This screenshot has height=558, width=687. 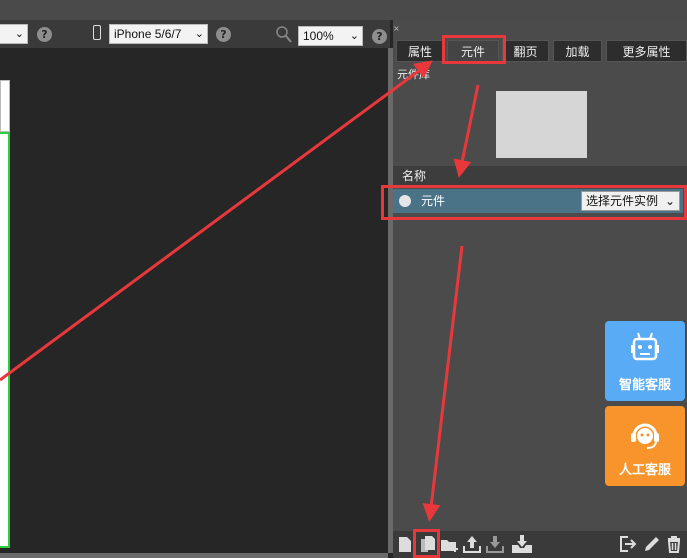 I want to click on import-icon, so click(x=522, y=544).